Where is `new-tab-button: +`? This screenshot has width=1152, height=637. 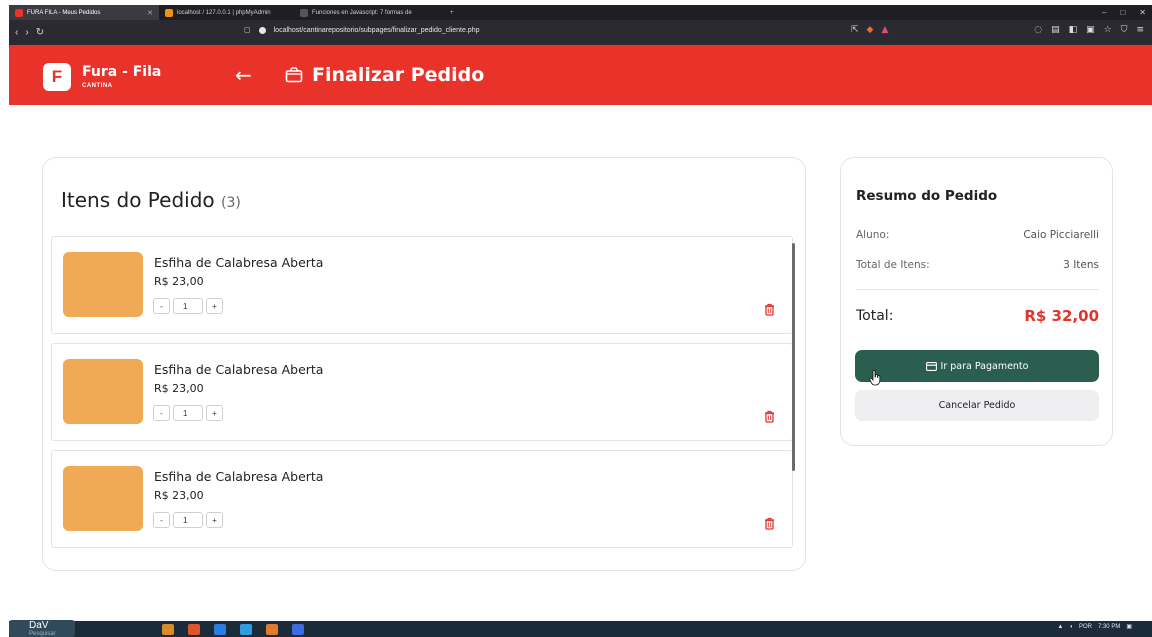
new-tab-button: + is located at coordinates (452, 12).